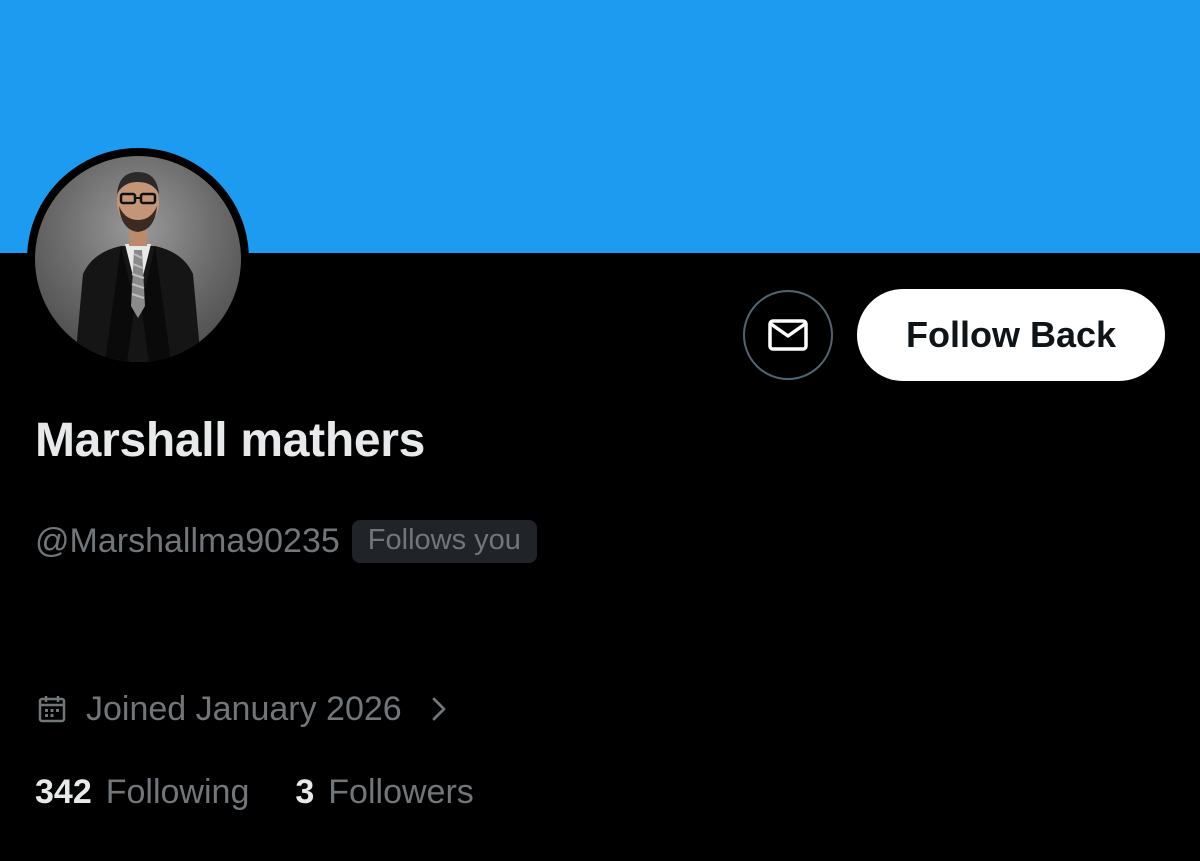 The height and width of the screenshot is (861, 1200). I want to click on avatar-photo, so click(138, 259).